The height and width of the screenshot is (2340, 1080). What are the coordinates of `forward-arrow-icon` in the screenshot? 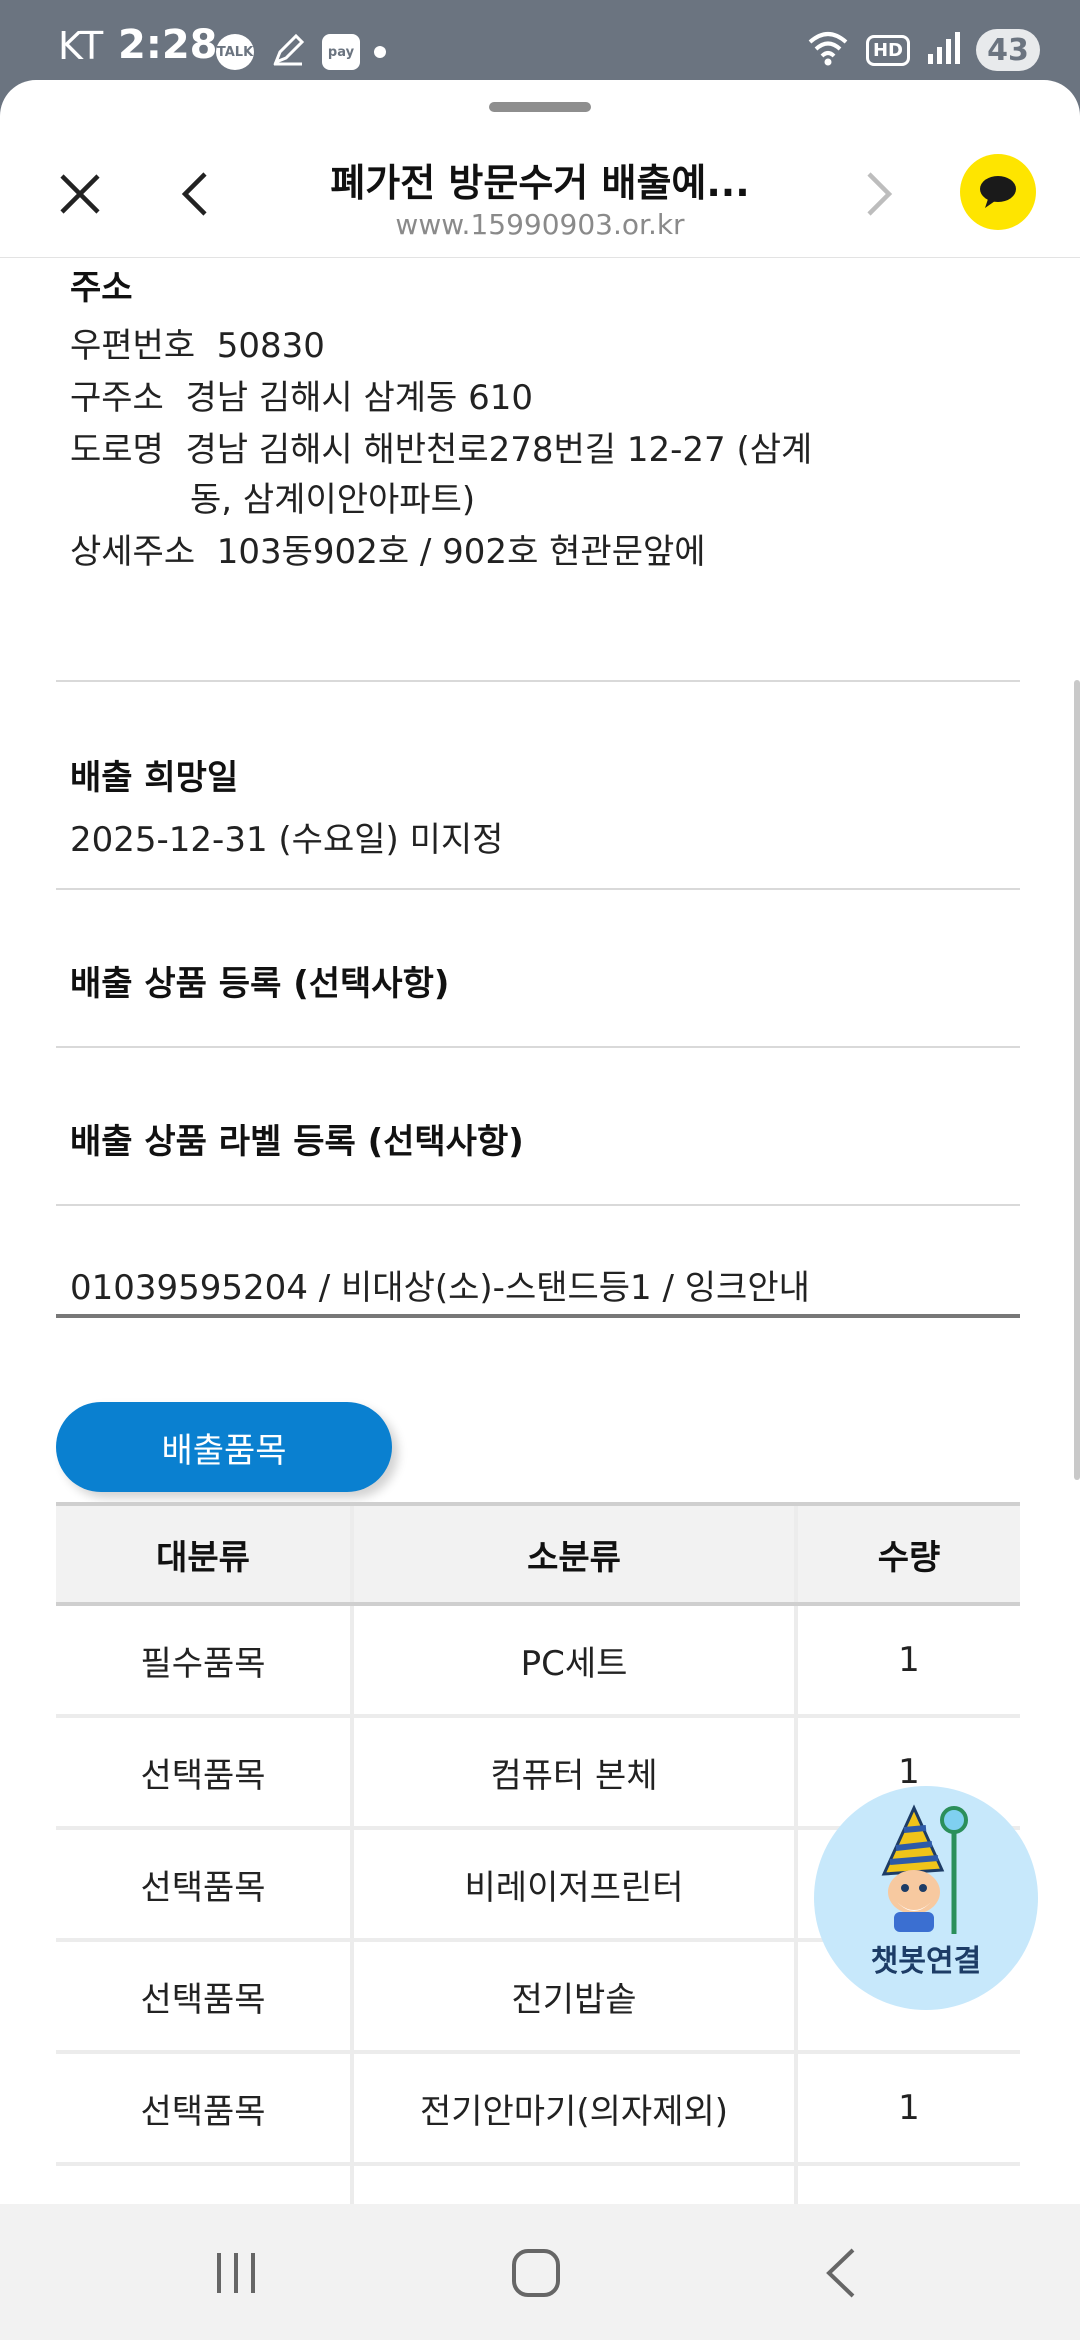 It's located at (880, 194).